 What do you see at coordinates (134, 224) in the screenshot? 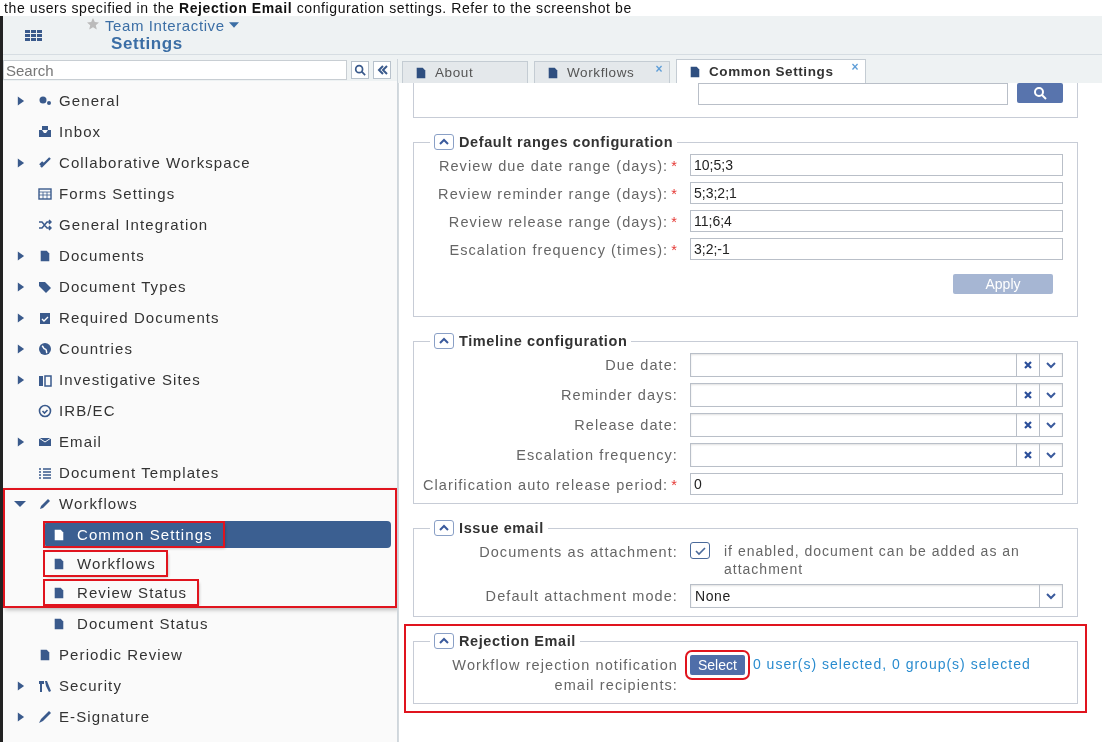
I see `sidebar-item: General Integration` at bounding box center [134, 224].